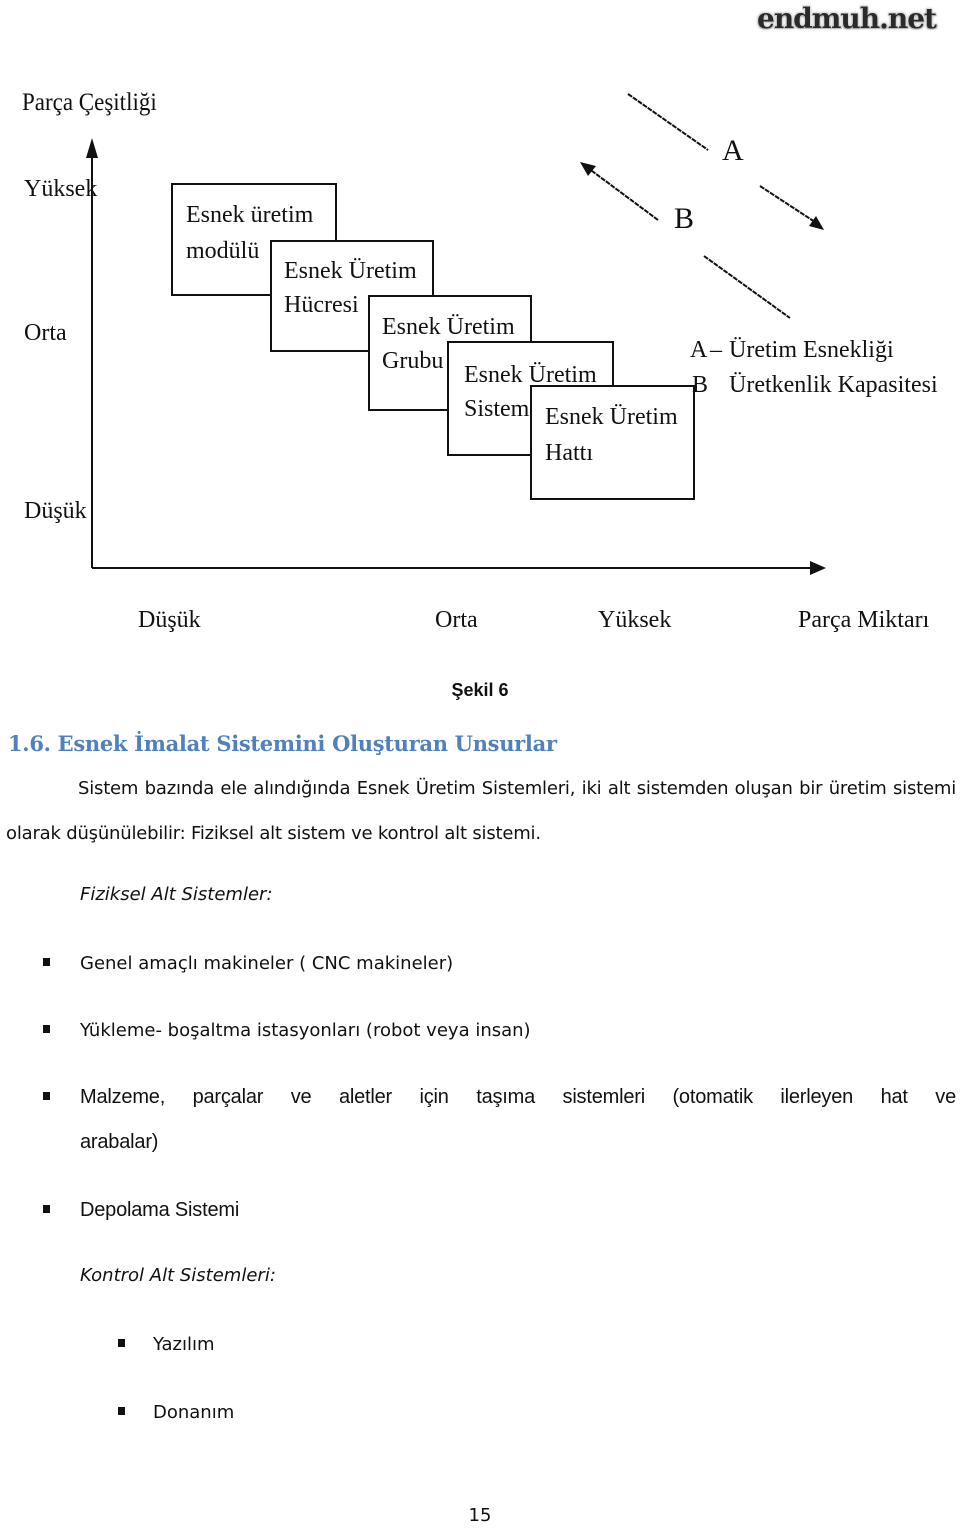  What do you see at coordinates (716, 350) in the screenshot?
I see `legend-a-sep: –` at bounding box center [716, 350].